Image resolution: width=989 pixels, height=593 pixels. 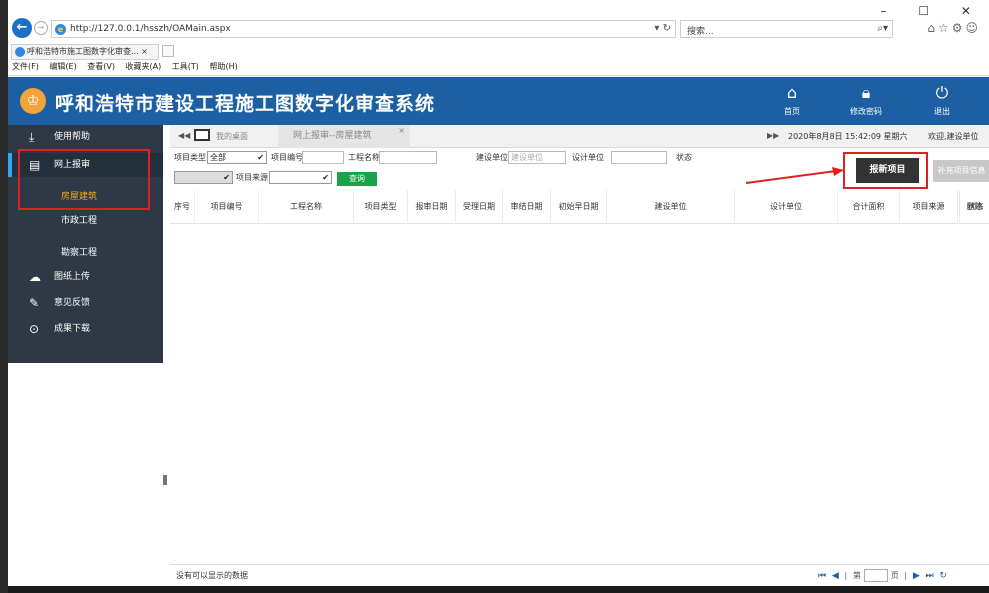 What do you see at coordinates (866, 92) in the screenshot?
I see `lock-icon: 🔒︎` at bounding box center [866, 92].